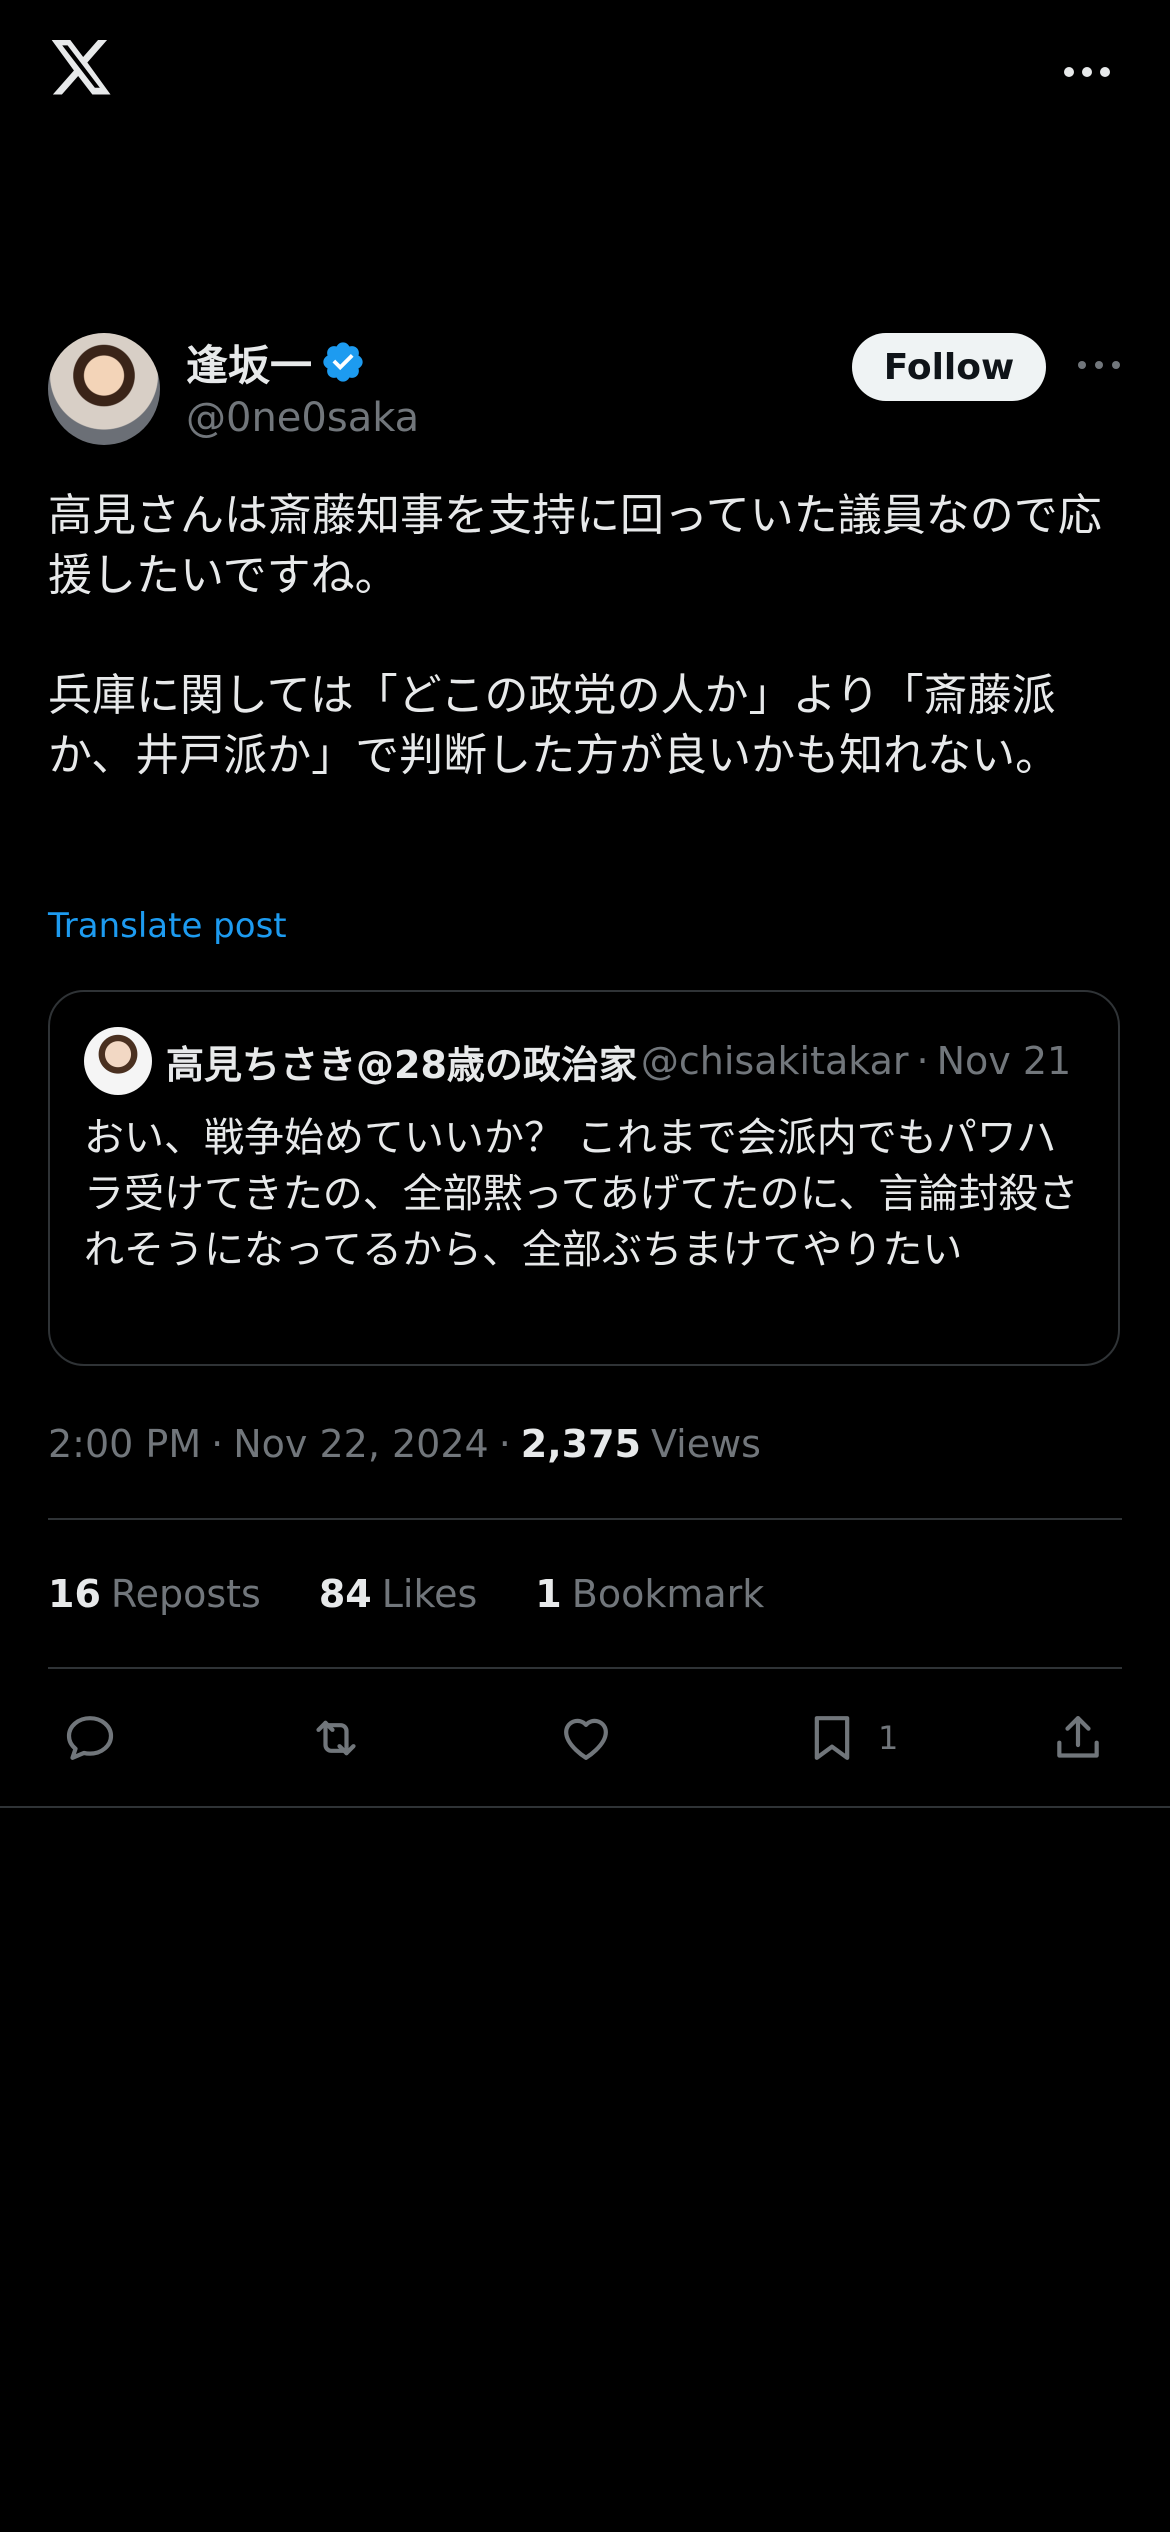  What do you see at coordinates (124, 1444) in the screenshot?
I see `post-time: 2:00 PM` at bounding box center [124, 1444].